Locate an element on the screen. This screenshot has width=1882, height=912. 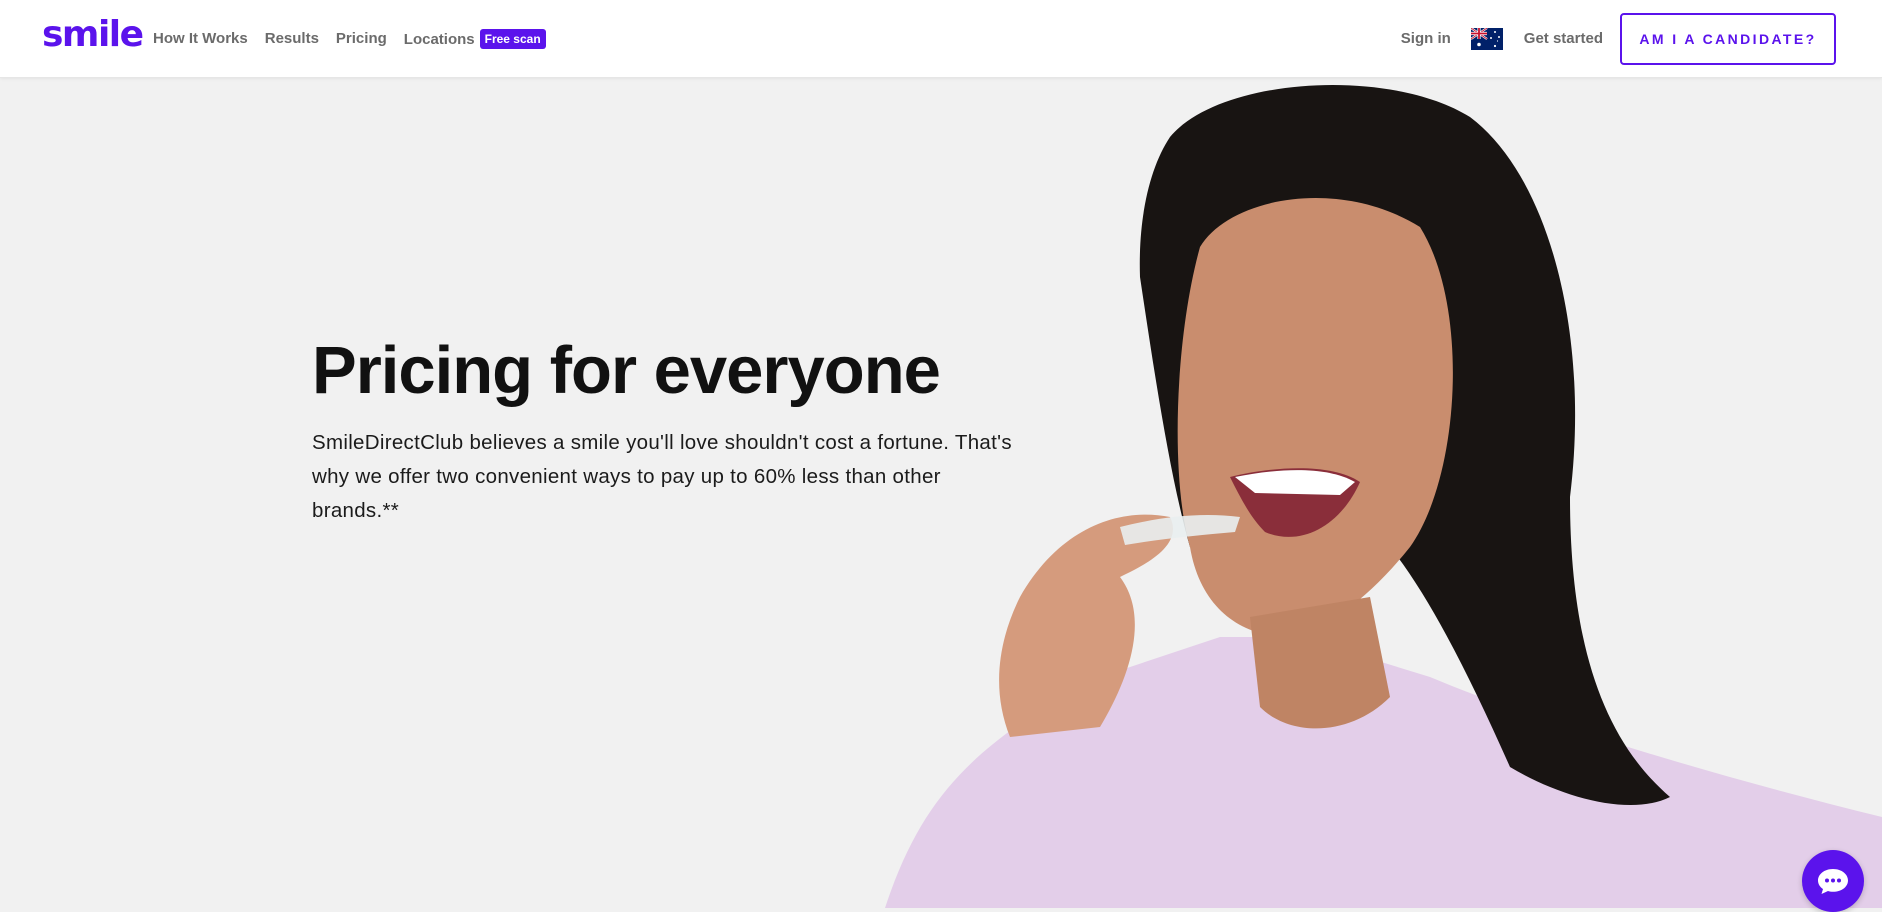
union-jack is located at coordinates (1479, 33).